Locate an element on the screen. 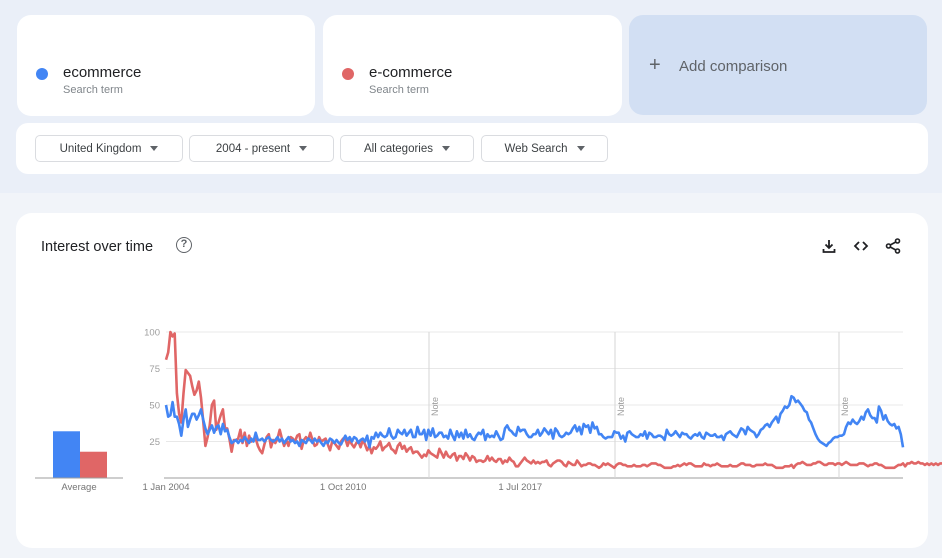  series-line-ecommerce is located at coordinates (534, 421).